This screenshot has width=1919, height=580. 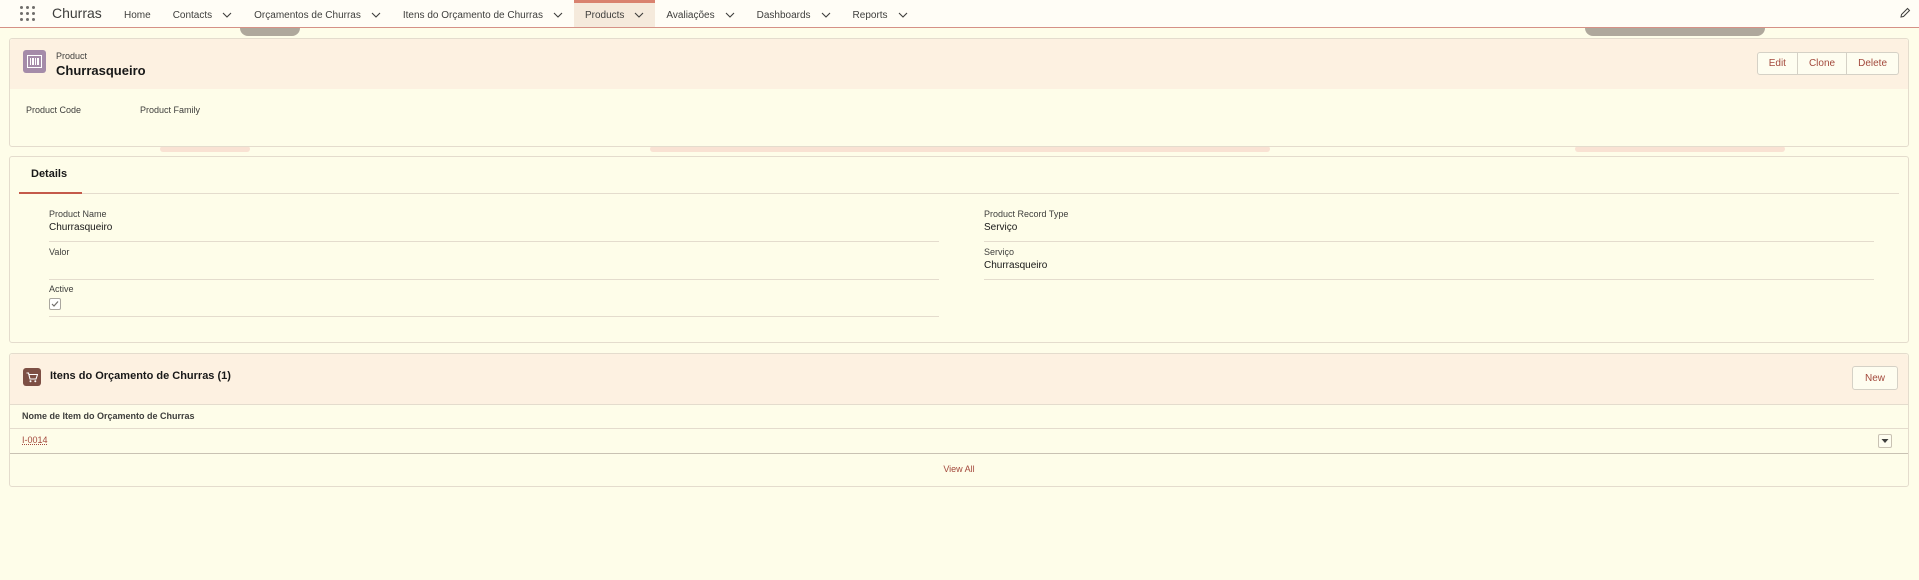 What do you see at coordinates (1001, 227) in the screenshot?
I see `field-value: Serviço` at bounding box center [1001, 227].